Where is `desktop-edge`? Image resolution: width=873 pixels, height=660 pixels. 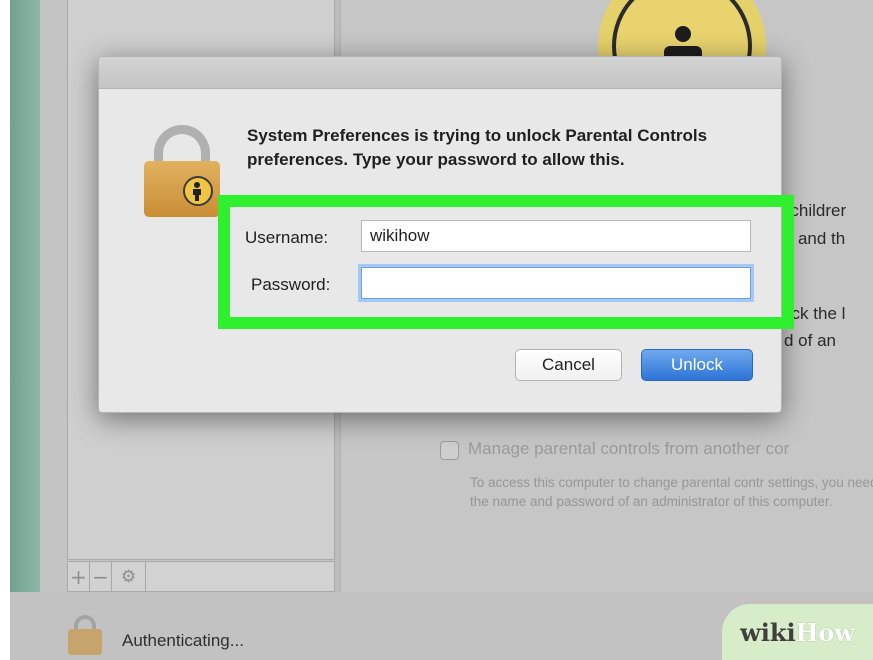
desktop-edge is located at coordinates (25, 330).